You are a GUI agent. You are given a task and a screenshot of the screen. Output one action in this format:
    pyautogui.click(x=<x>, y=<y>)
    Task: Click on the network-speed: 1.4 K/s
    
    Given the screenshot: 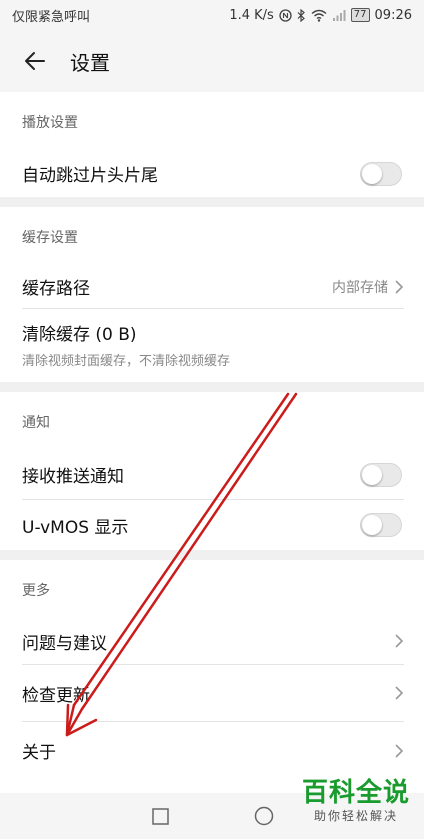 What is the action you would take?
    pyautogui.click(x=251, y=15)
    